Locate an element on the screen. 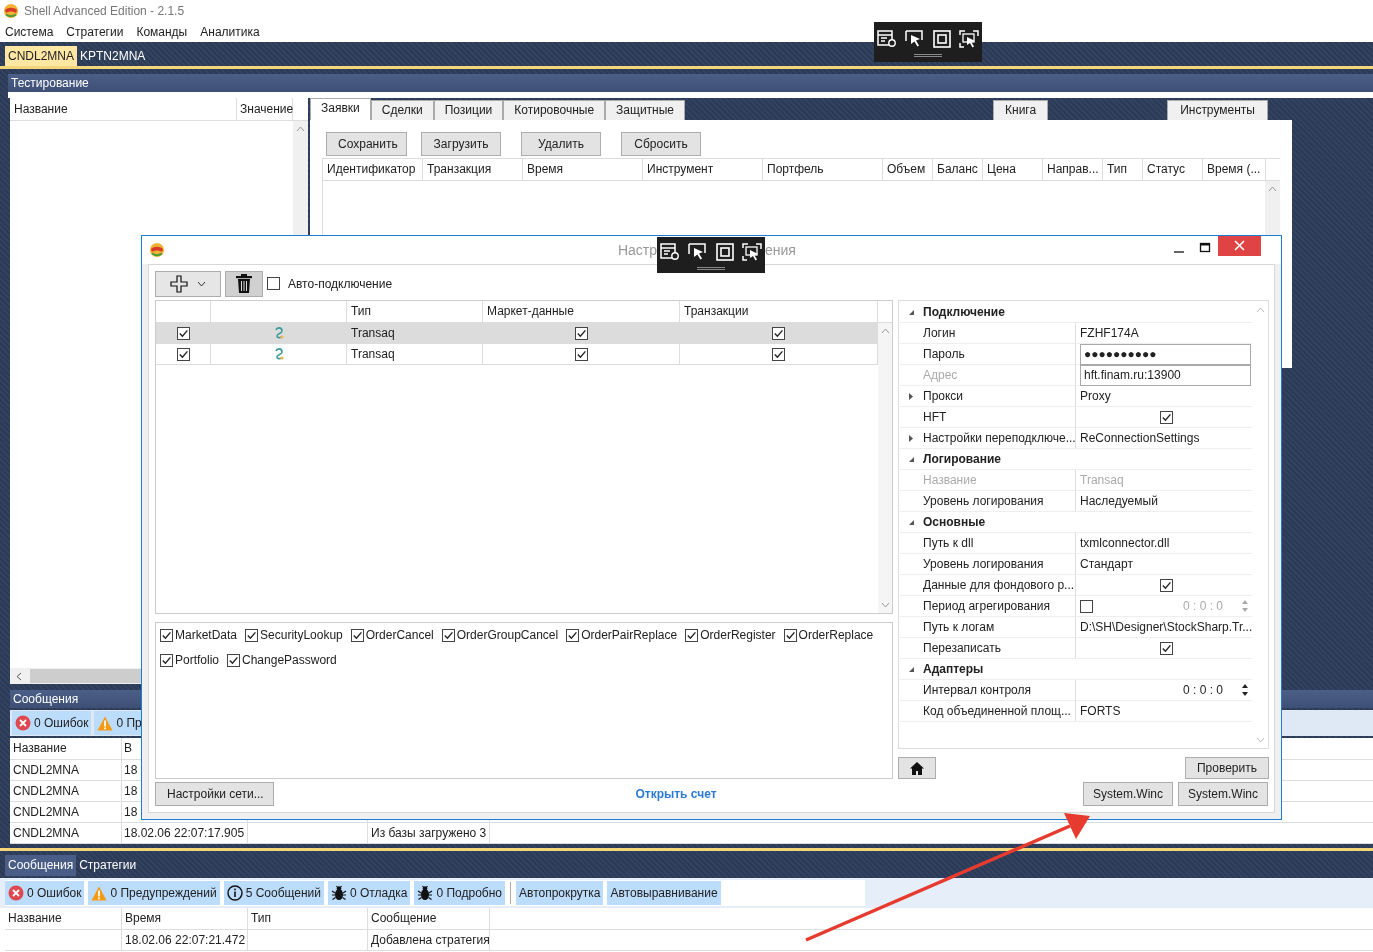  filter-button: 0 Отладка is located at coordinates (369, 893).